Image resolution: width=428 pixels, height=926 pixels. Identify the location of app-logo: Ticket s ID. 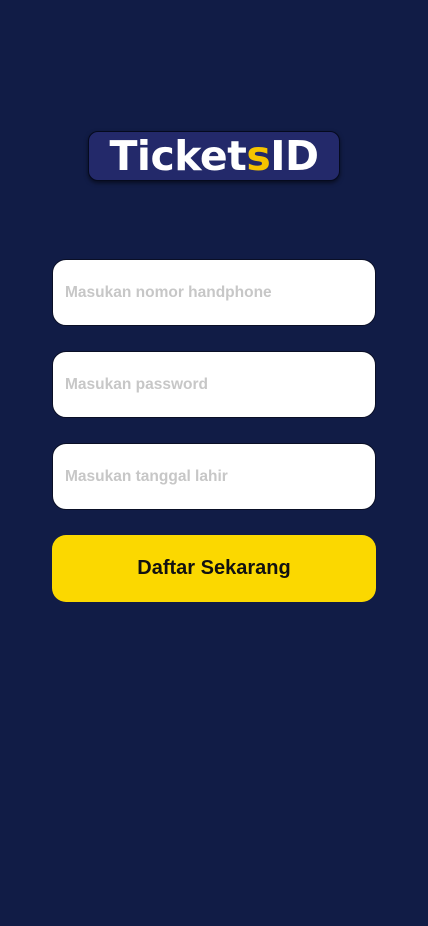
(214, 156).